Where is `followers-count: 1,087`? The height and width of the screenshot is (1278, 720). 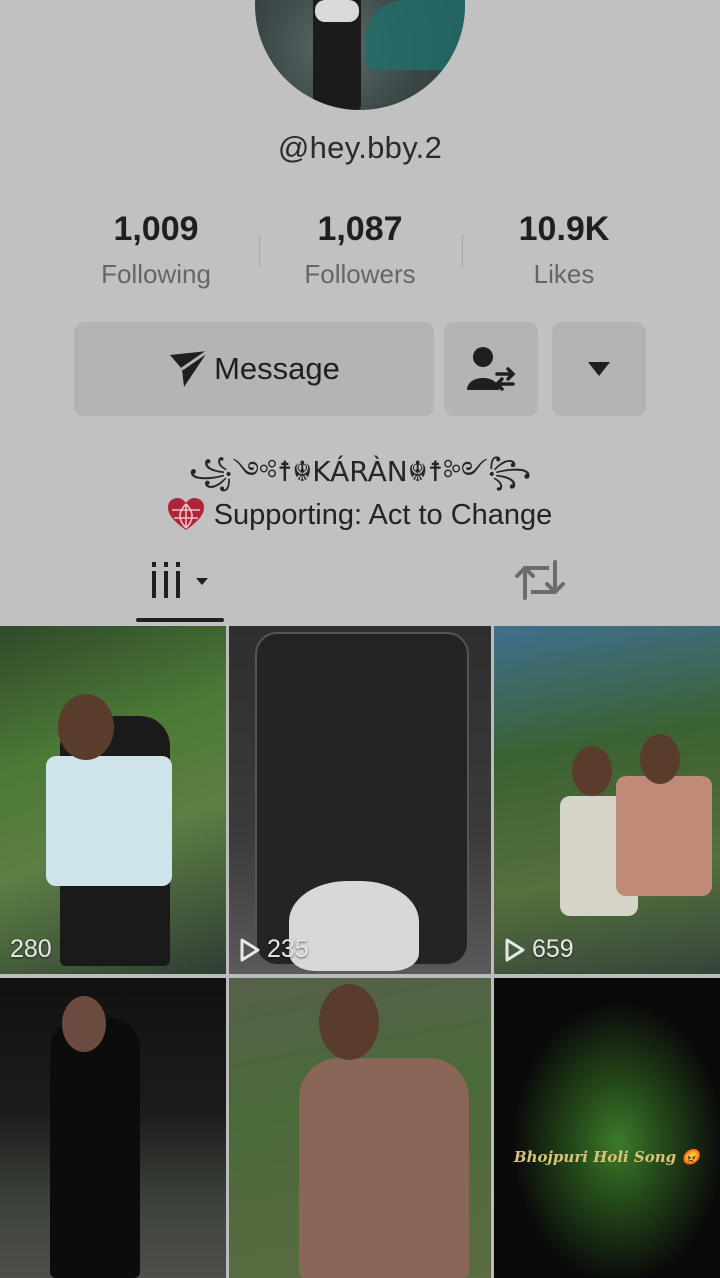
followers-count: 1,087 is located at coordinates (360, 229).